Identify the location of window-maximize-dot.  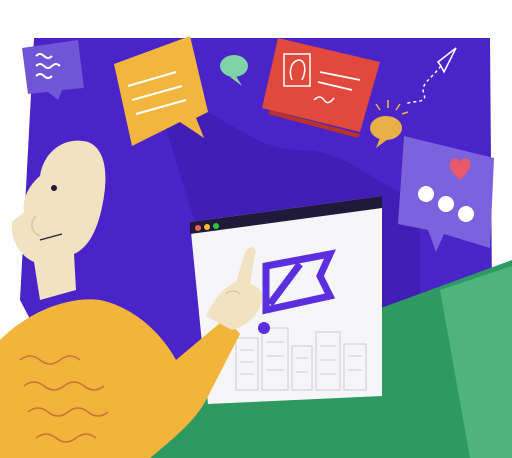
(216, 226).